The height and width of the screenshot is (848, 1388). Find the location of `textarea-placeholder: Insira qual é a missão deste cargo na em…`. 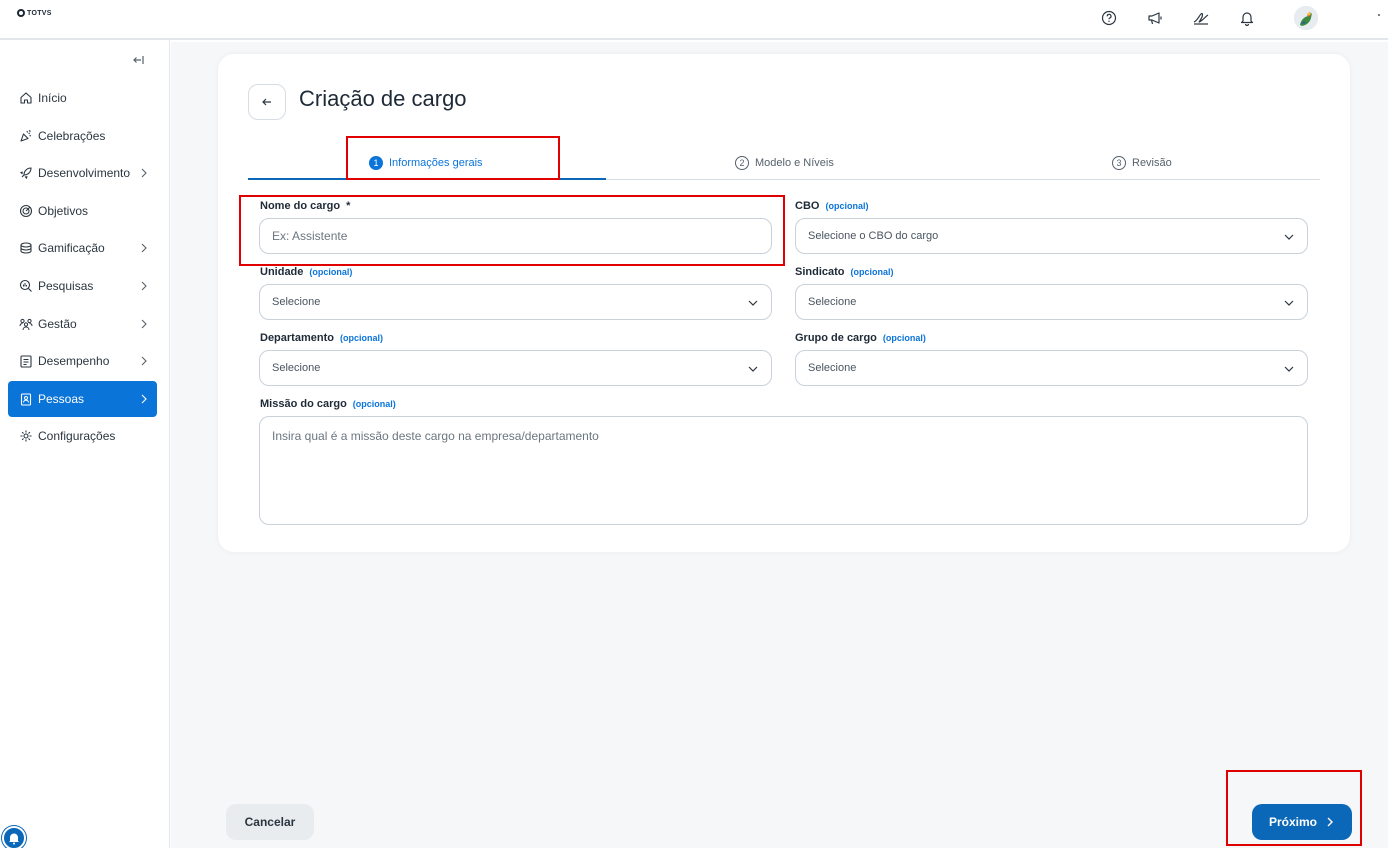

textarea-placeholder: Insira qual é a missão deste cargo na em… is located at coordinates (435, 436).